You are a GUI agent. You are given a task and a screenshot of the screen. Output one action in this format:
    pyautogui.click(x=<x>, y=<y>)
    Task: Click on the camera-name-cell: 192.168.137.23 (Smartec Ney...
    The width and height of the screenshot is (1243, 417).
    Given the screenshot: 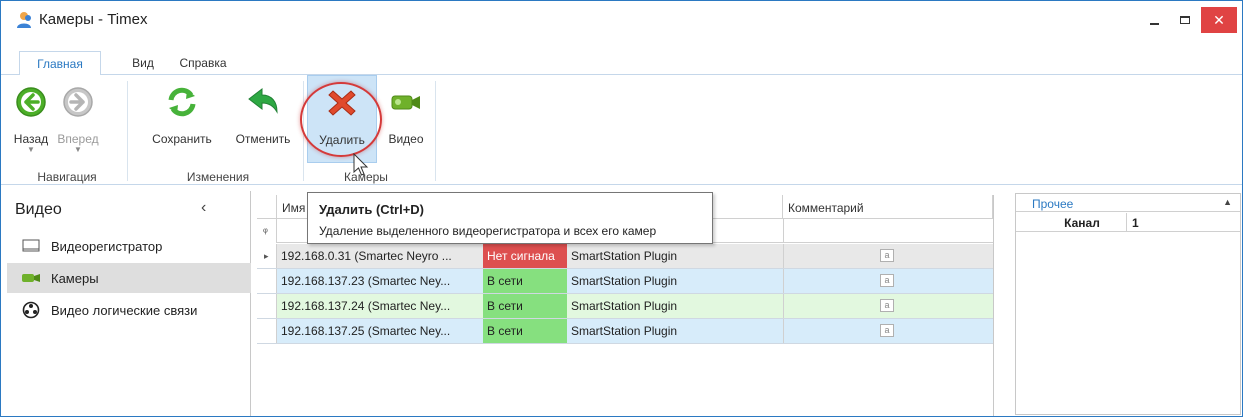 What is the action you would take?
    pyautogui.click(x=380, y=281)
    